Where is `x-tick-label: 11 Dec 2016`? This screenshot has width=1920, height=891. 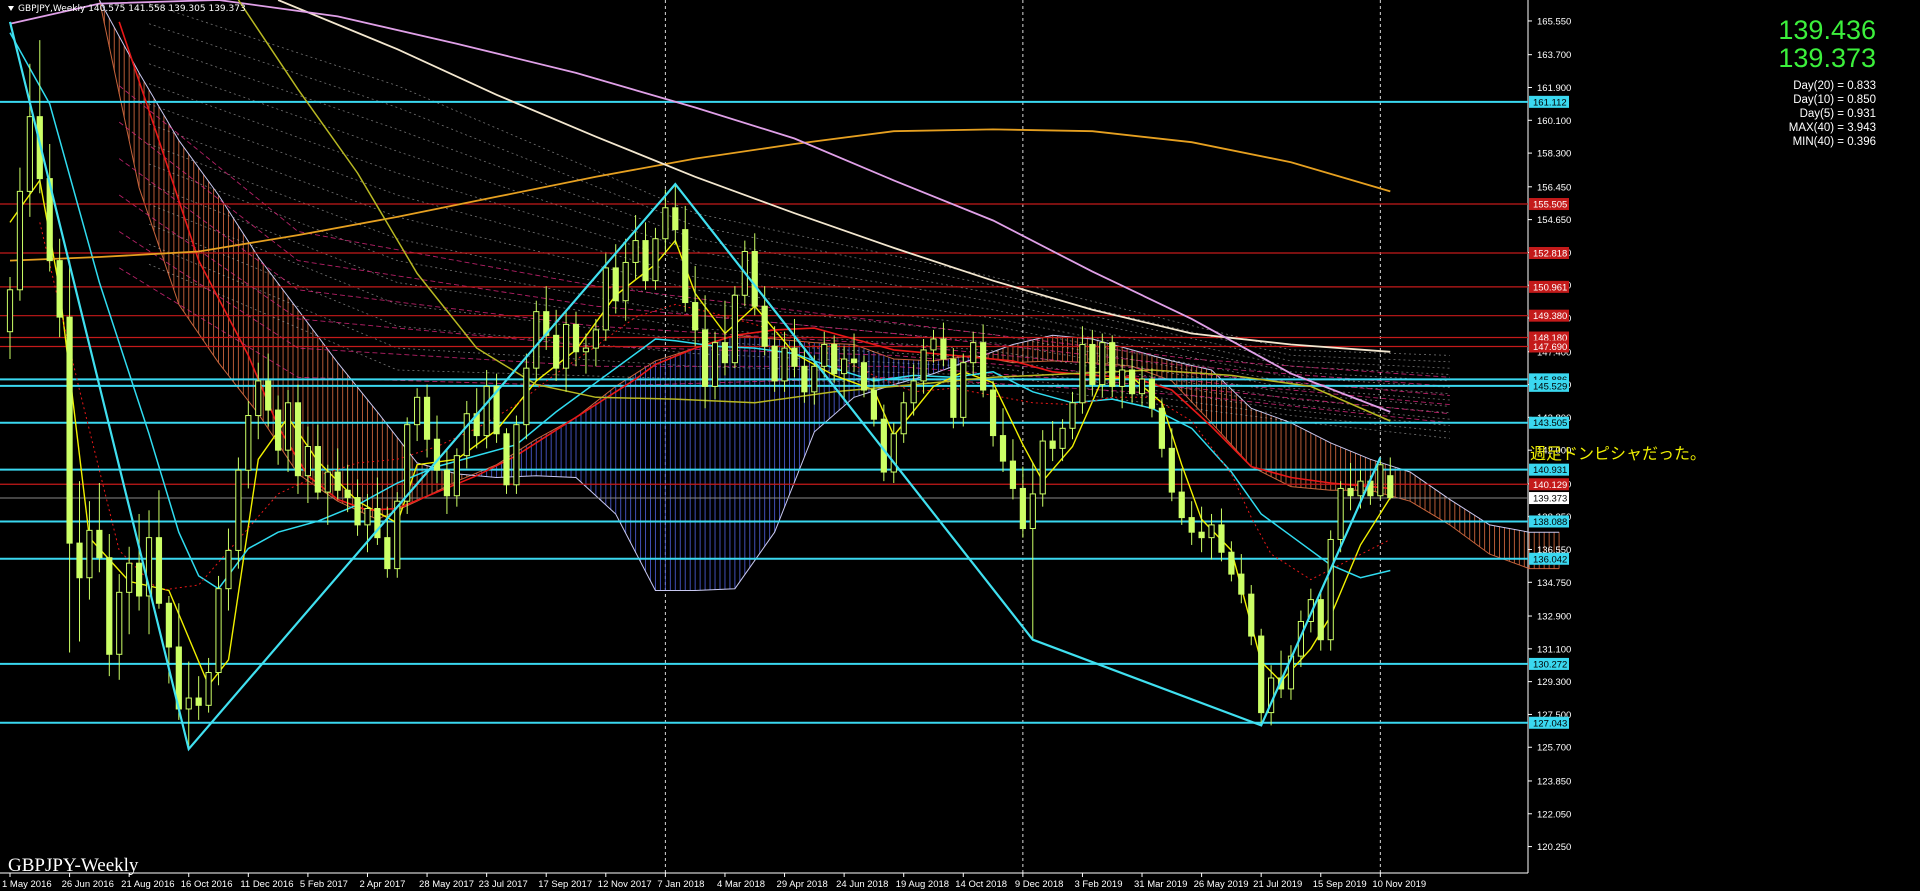 x-tick-label: 11 Dec 2016 is located at coordinates (266, 884).